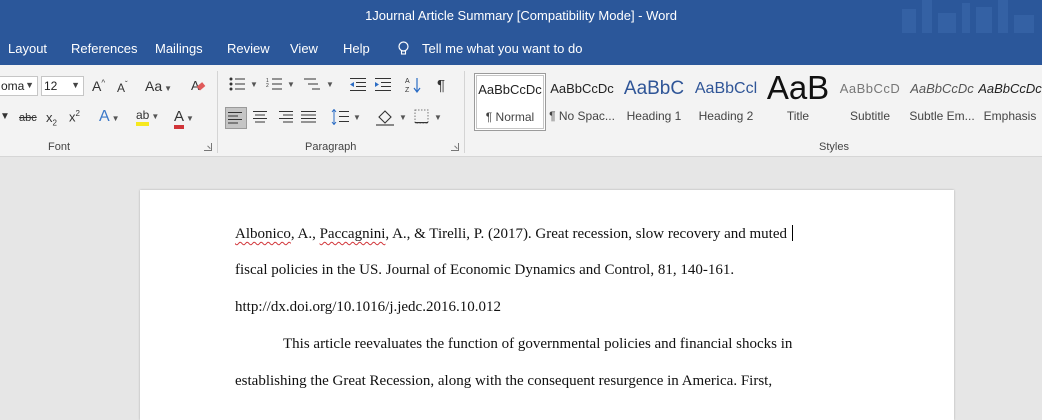 Image resolution: width=1042 pixels, height=420 pixels. I want to click on font-group-label: Font, so click(59, 147).